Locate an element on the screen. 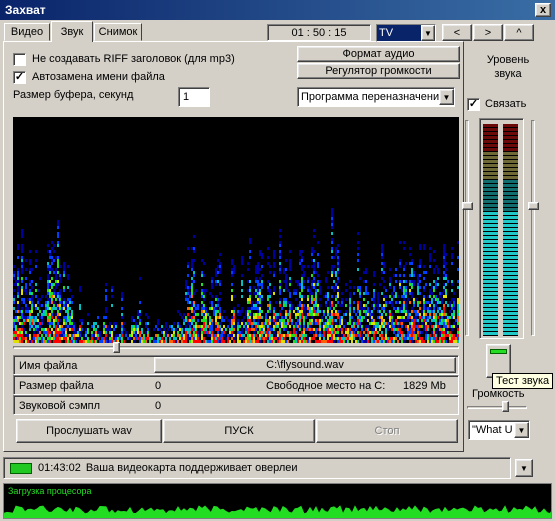 Image resolution: width=555 pixels, height=521 pixels. buffer-size-input: 1 is located at coordinates (194, 97).